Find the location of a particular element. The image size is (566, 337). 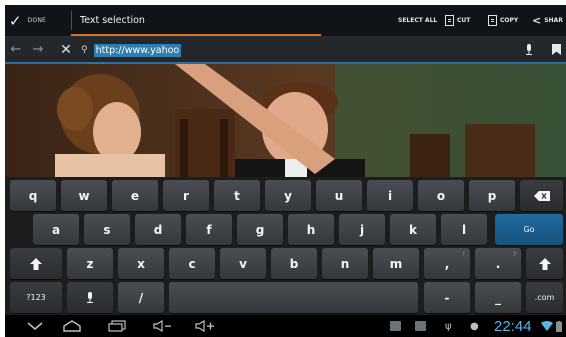

copy-button: COPY is located at coordinates (503, 20).